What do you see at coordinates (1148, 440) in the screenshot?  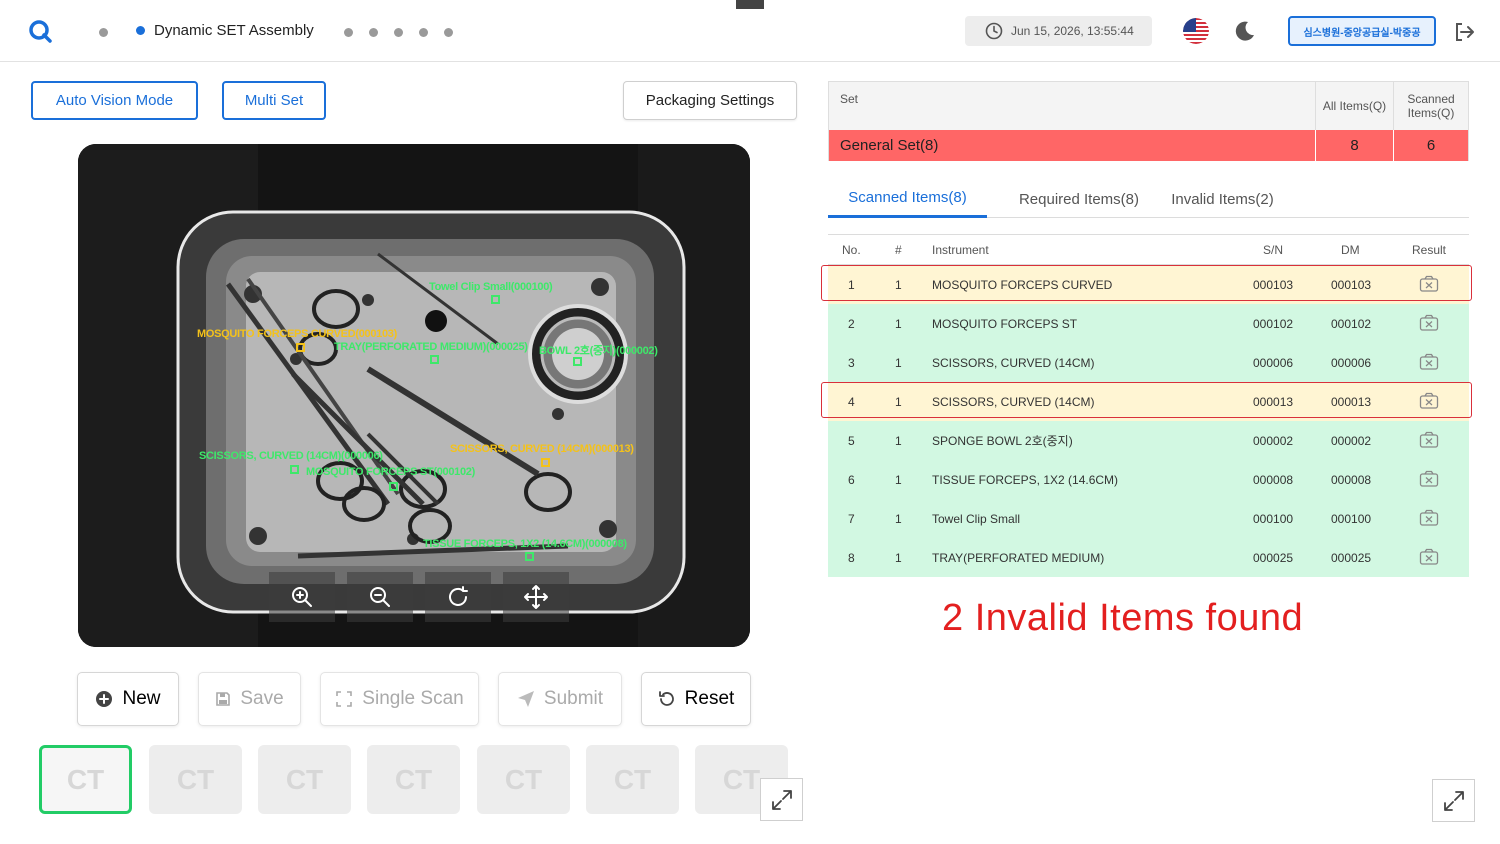 I see `table-row: 5 1 SPONGE BOWL 2호(중지) 000002 000002` at bounding box center [1148, 440].